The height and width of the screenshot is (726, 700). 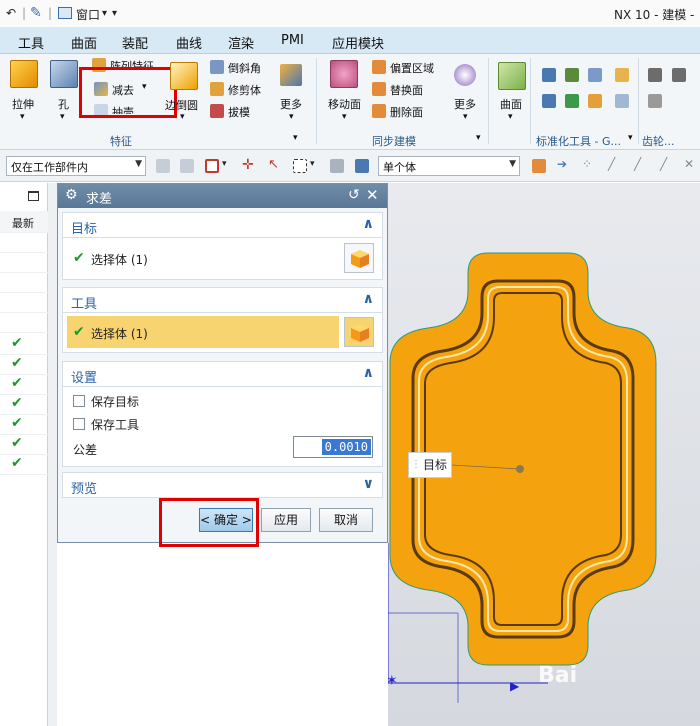 I want to click on draft-label: 拔模, so click(x=239, y=112).